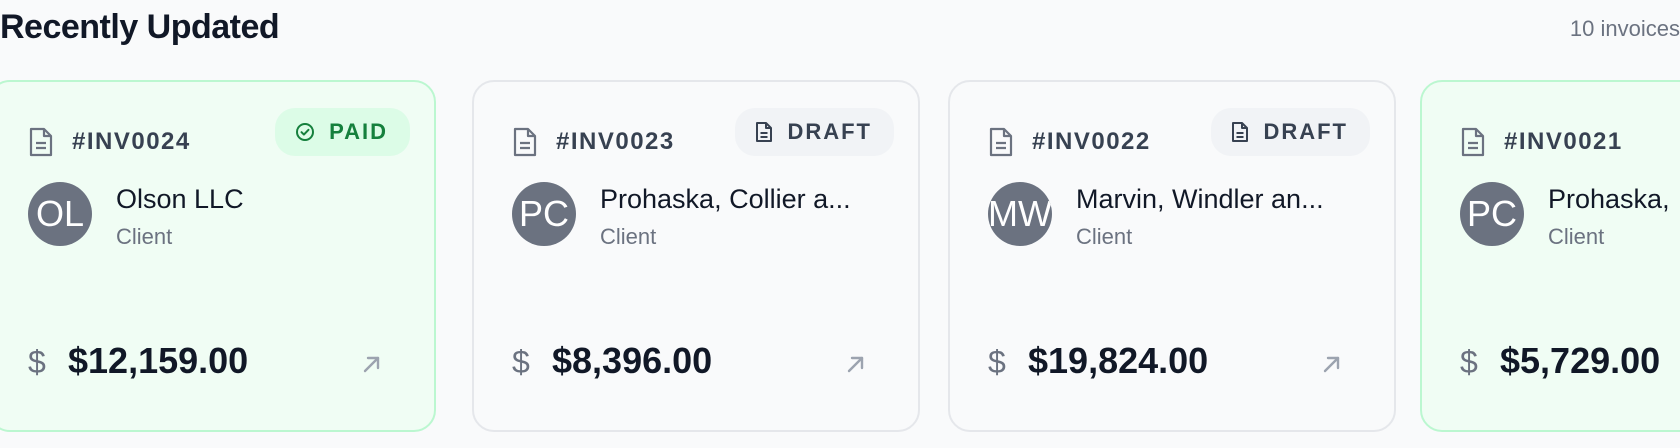 The width and height of the screenshot is (1680, 448). What do you see at coordinates (305, 132) in the screenshot?
I see `check-circle-icon` at bounding box center [305, 132].